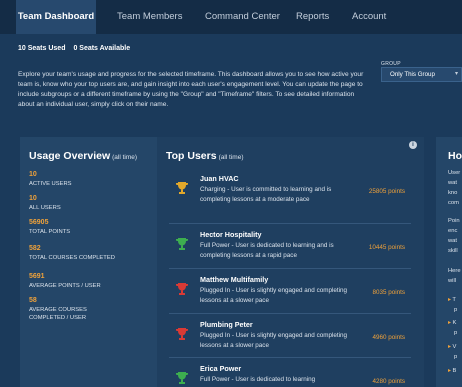 The image size is (462, 387). What do you see at coordinates (45, 203) in the screenshot?
I see `stat-all-users: 10 ALL USERS` at bounding box center [45, 203].